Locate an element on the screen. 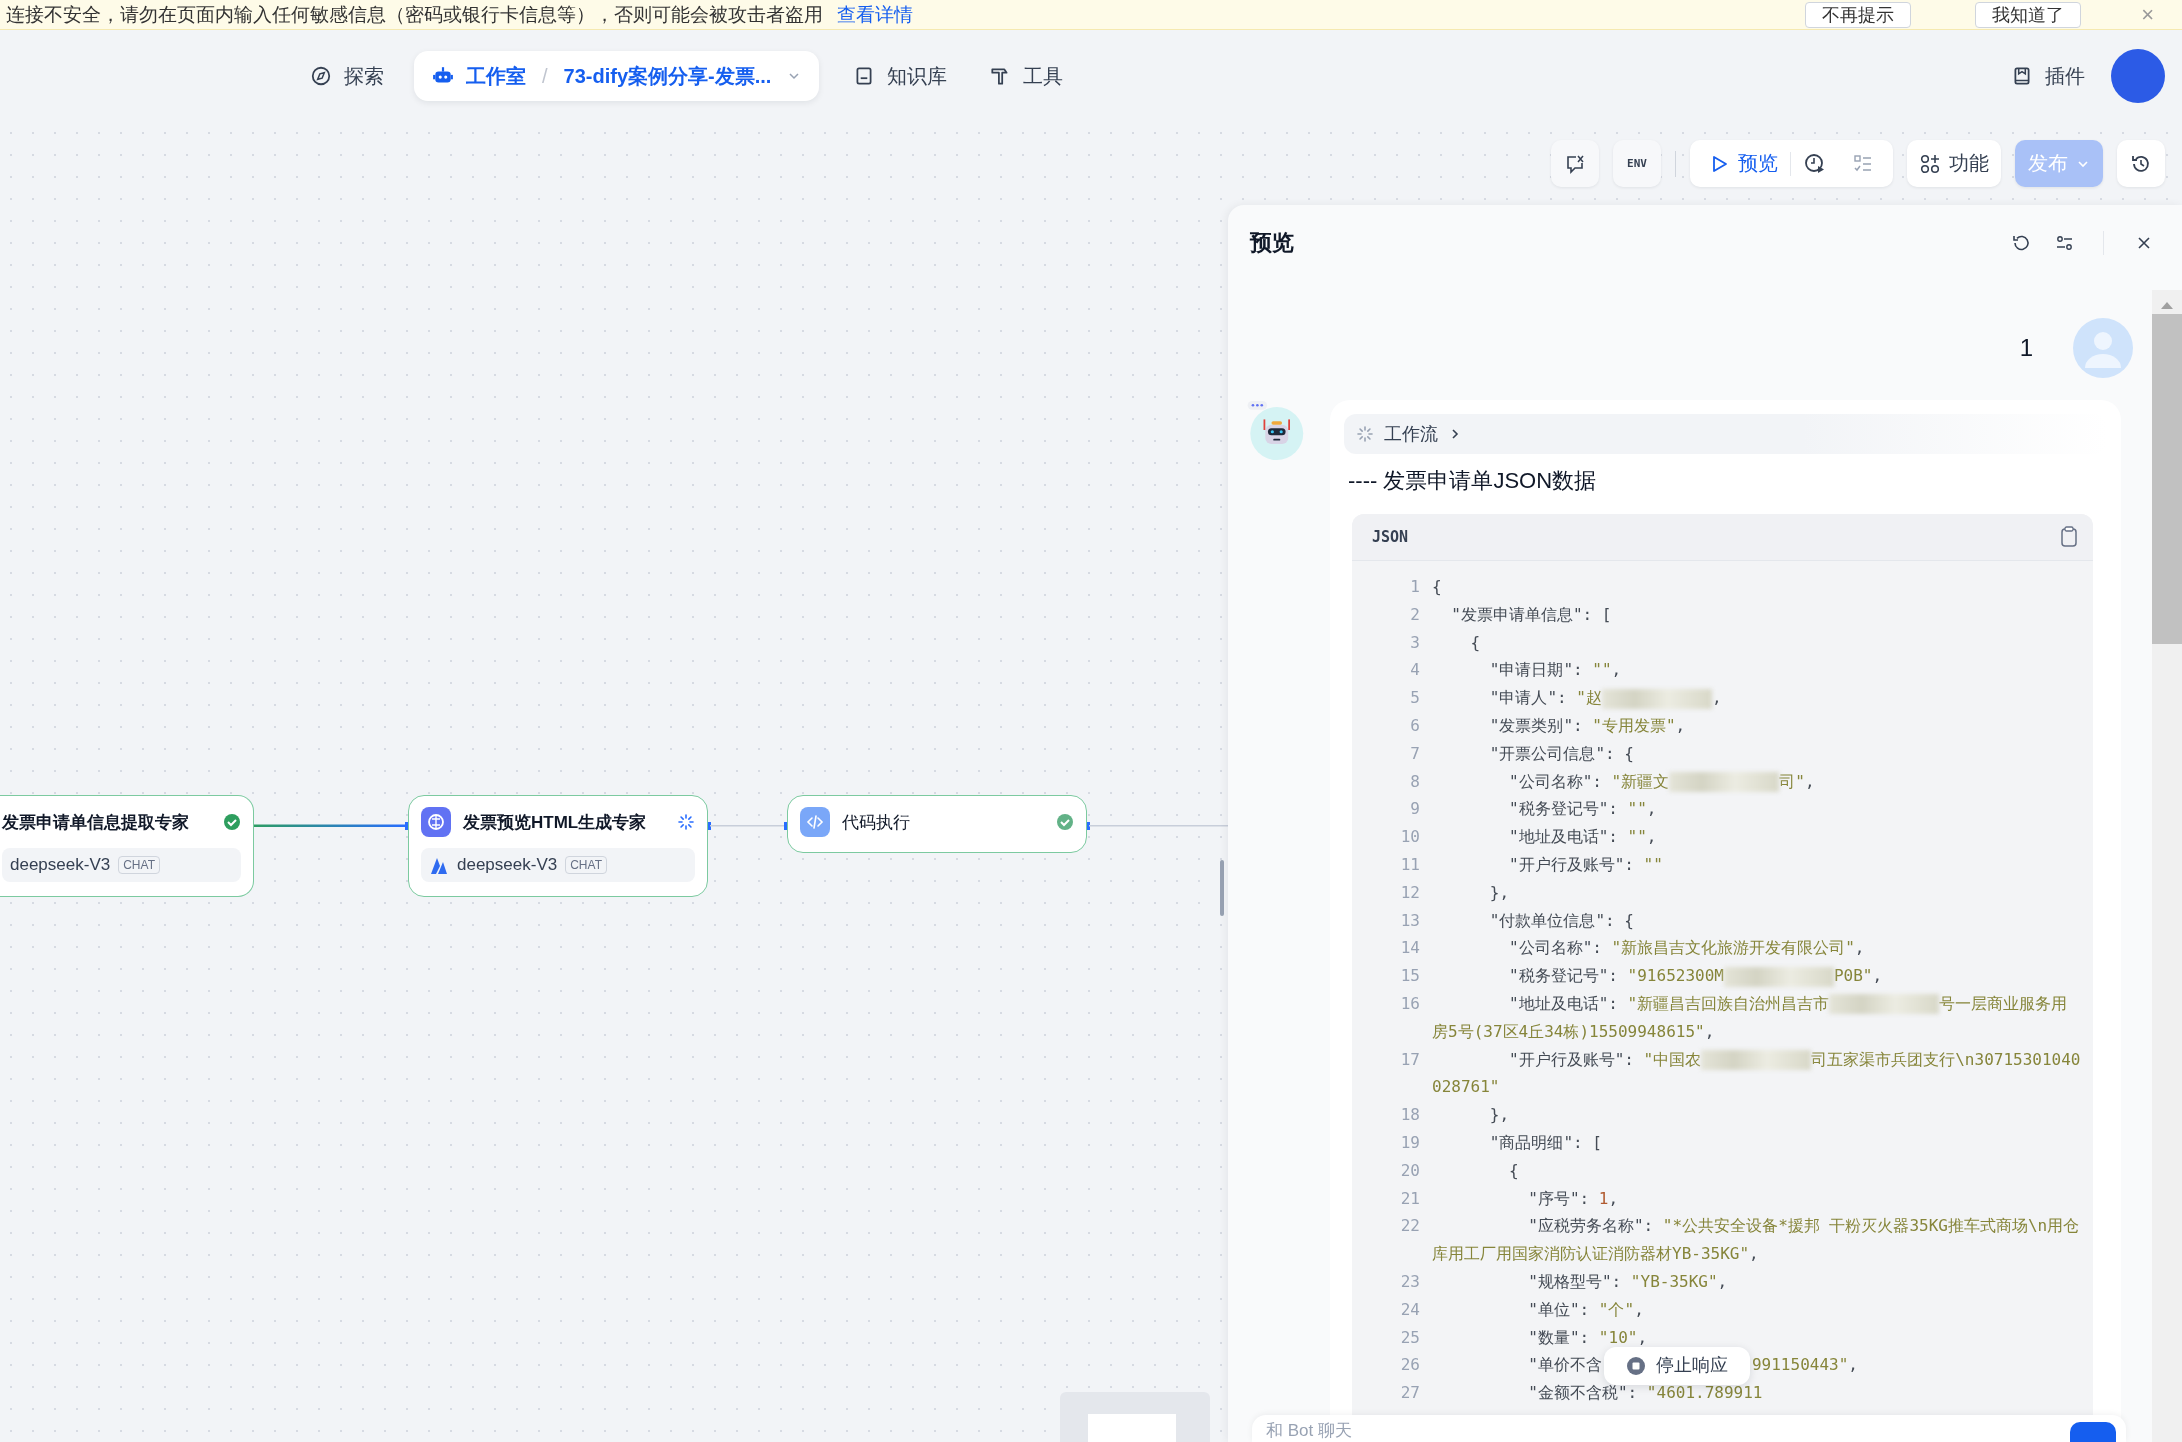 The width and height of the screenshot is (2182, 1442). details-link: 查看详情 is located at coordinates (875, 14).